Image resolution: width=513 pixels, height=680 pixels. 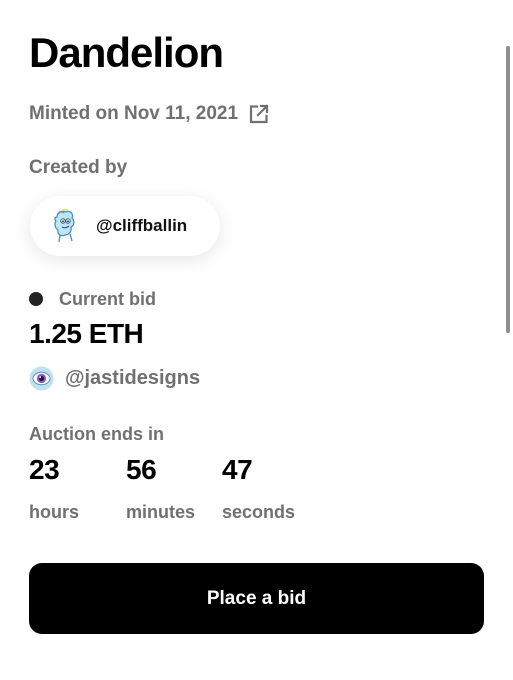 What do you see at coordinates (133, 377) in the screenshot?
I see `bidder-handle: @jastidesigns` at bounding box center [133, 377].